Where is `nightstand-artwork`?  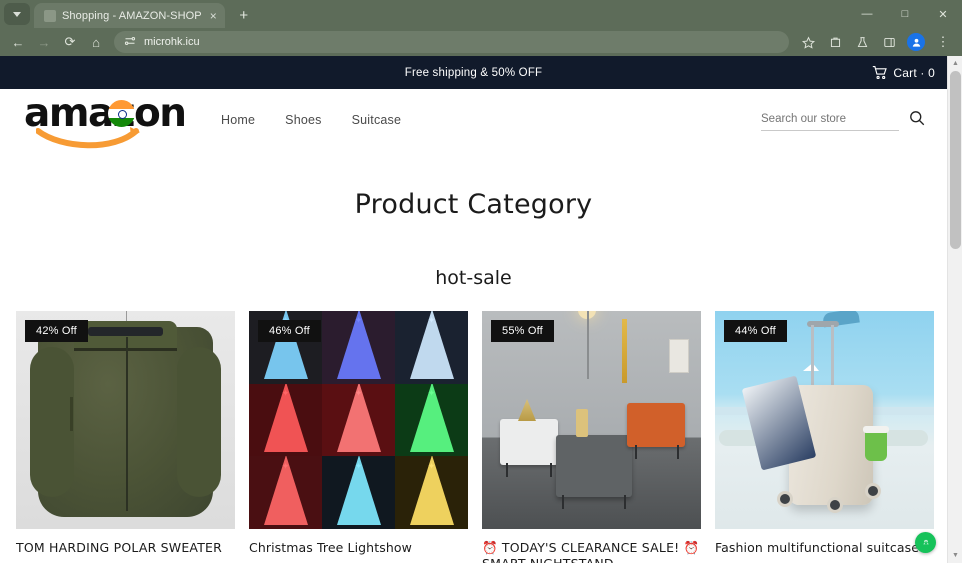
nightstand-artwork is located at coordinates (591, 420).